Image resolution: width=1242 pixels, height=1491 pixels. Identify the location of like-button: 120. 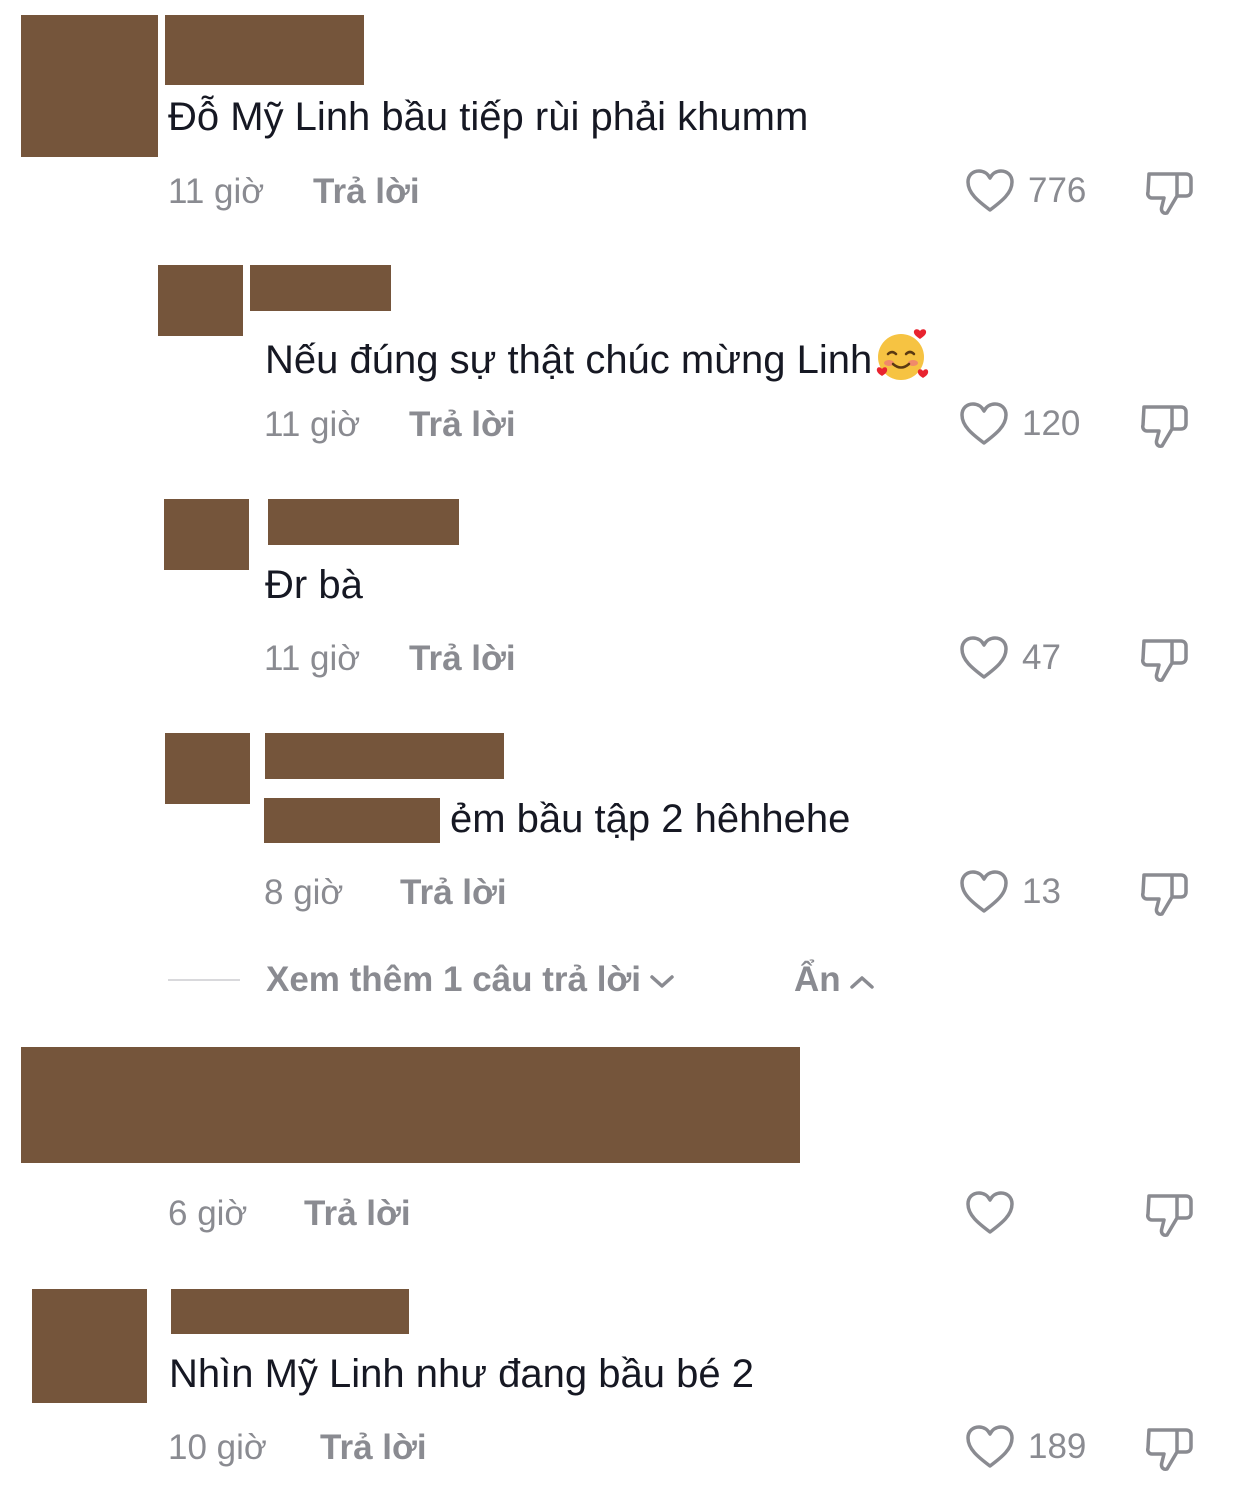
(1019, 424).